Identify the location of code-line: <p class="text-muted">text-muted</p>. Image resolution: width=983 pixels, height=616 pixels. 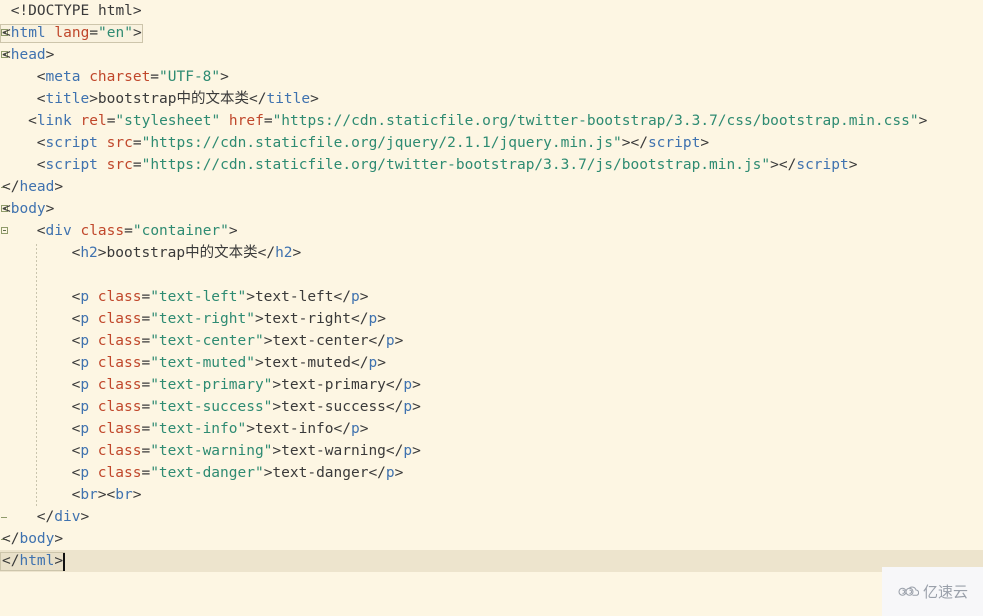
(229, 363).